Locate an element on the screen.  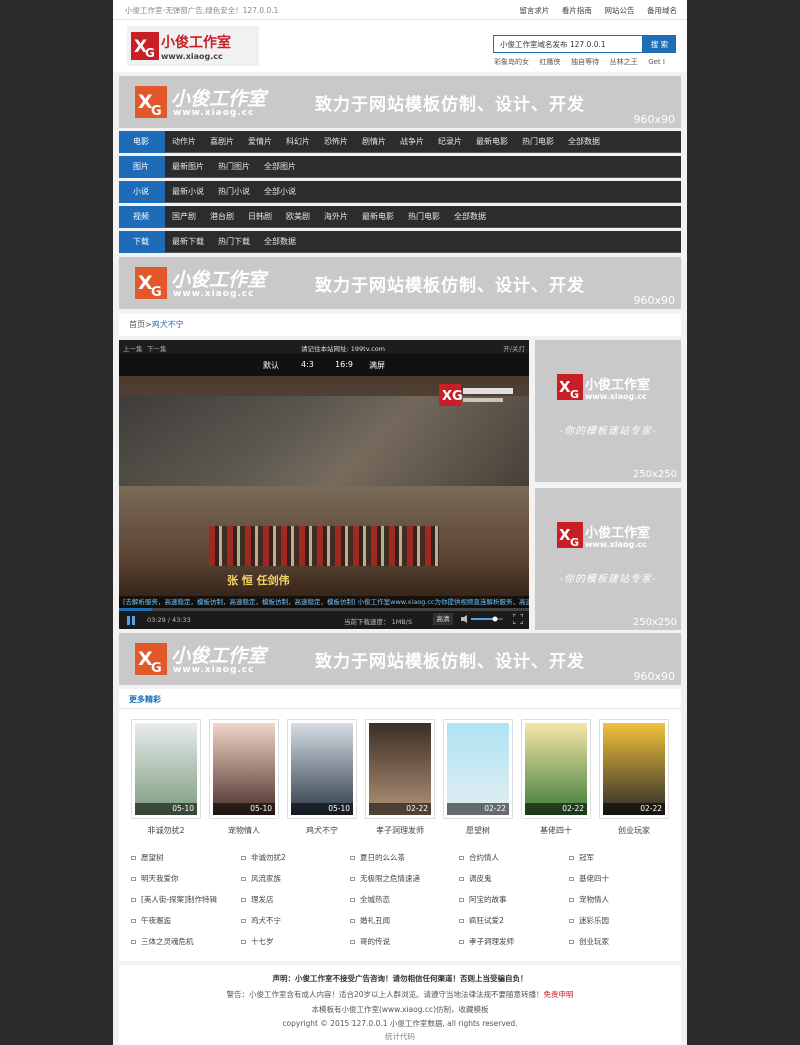
list-item: 合约情人 is located at coordinates (514, 857).